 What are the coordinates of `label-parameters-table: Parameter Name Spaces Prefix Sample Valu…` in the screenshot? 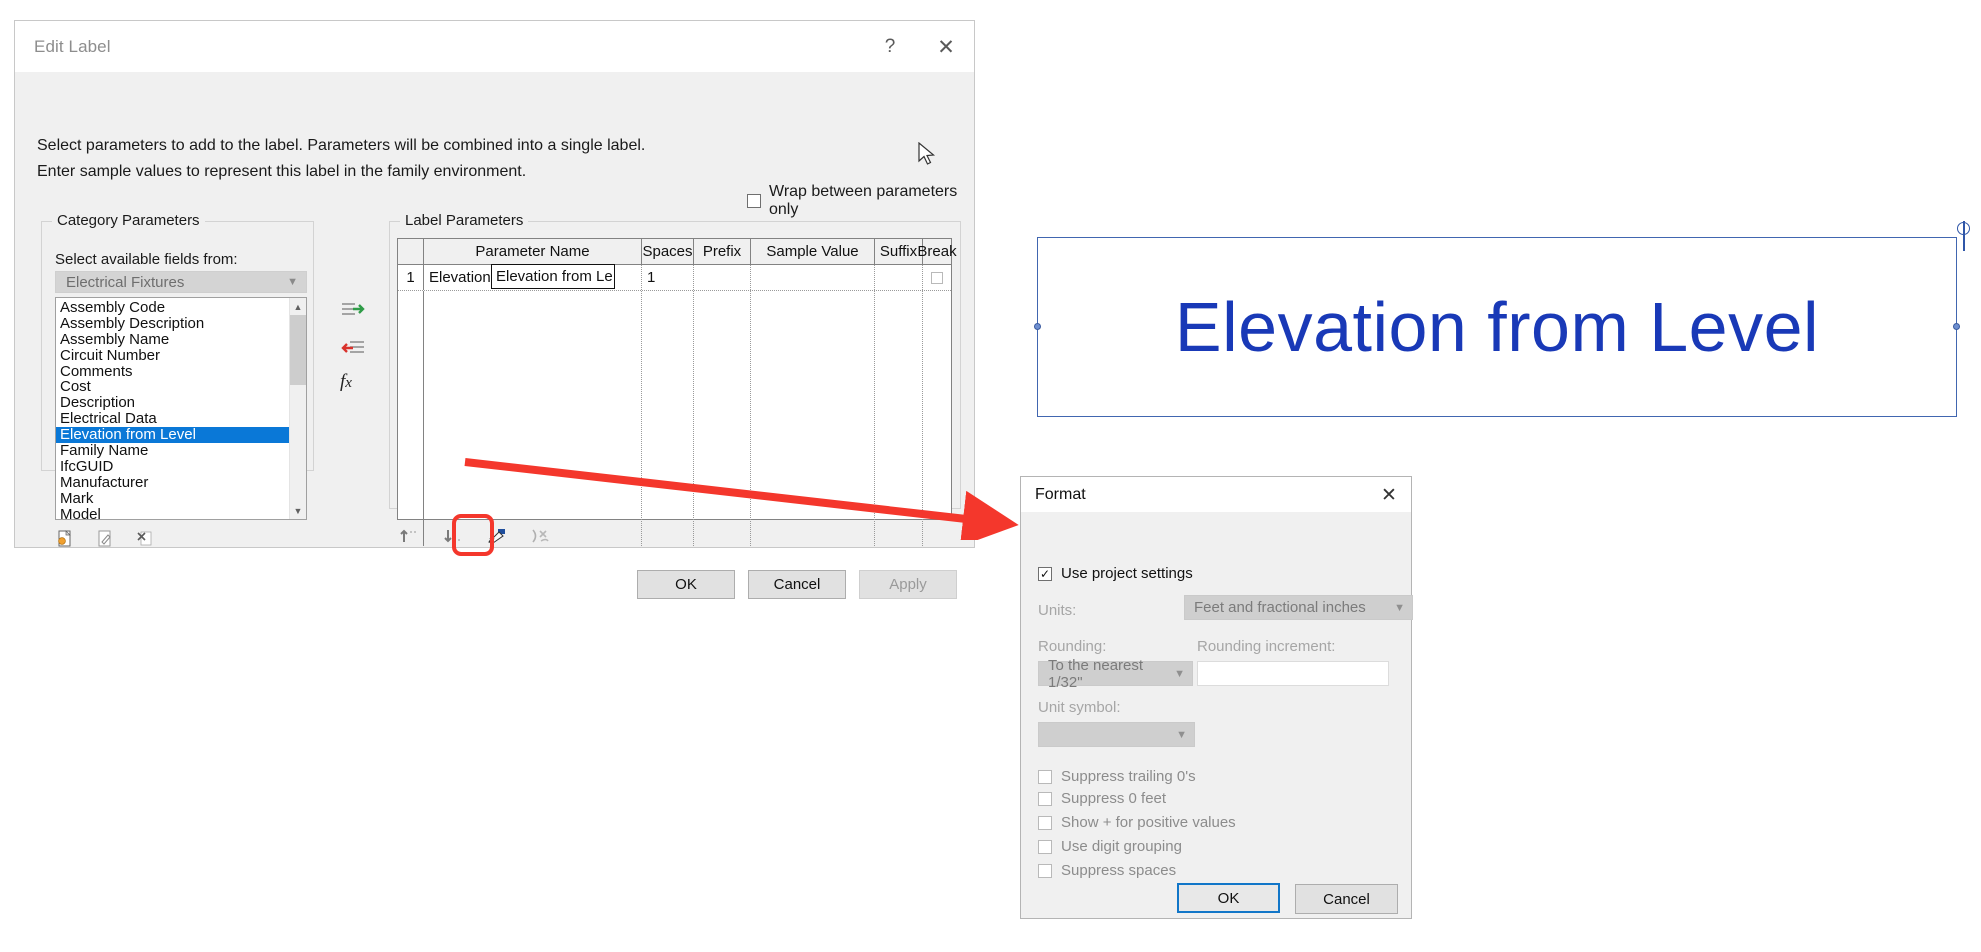 It's located at (677, 392).